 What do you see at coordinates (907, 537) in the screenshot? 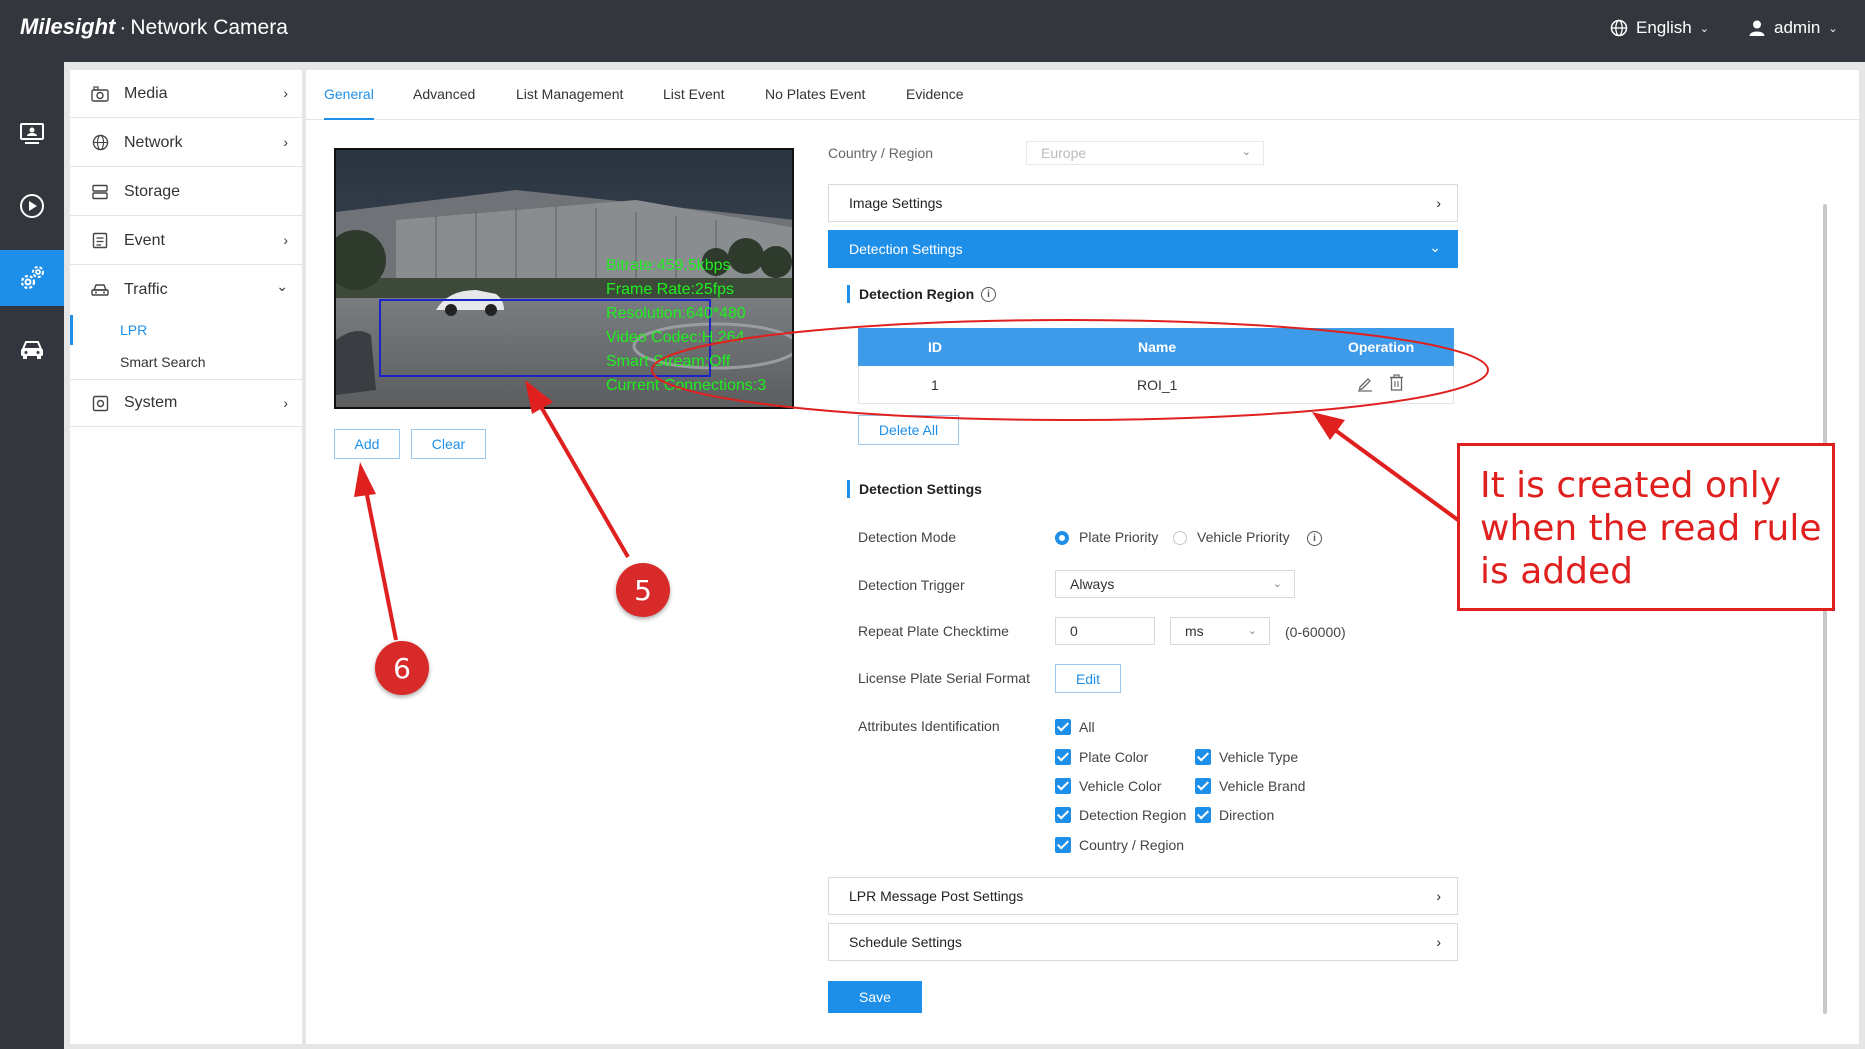
I see `detection-mode-label: Detection Mode` at bounding box center [907, 537].